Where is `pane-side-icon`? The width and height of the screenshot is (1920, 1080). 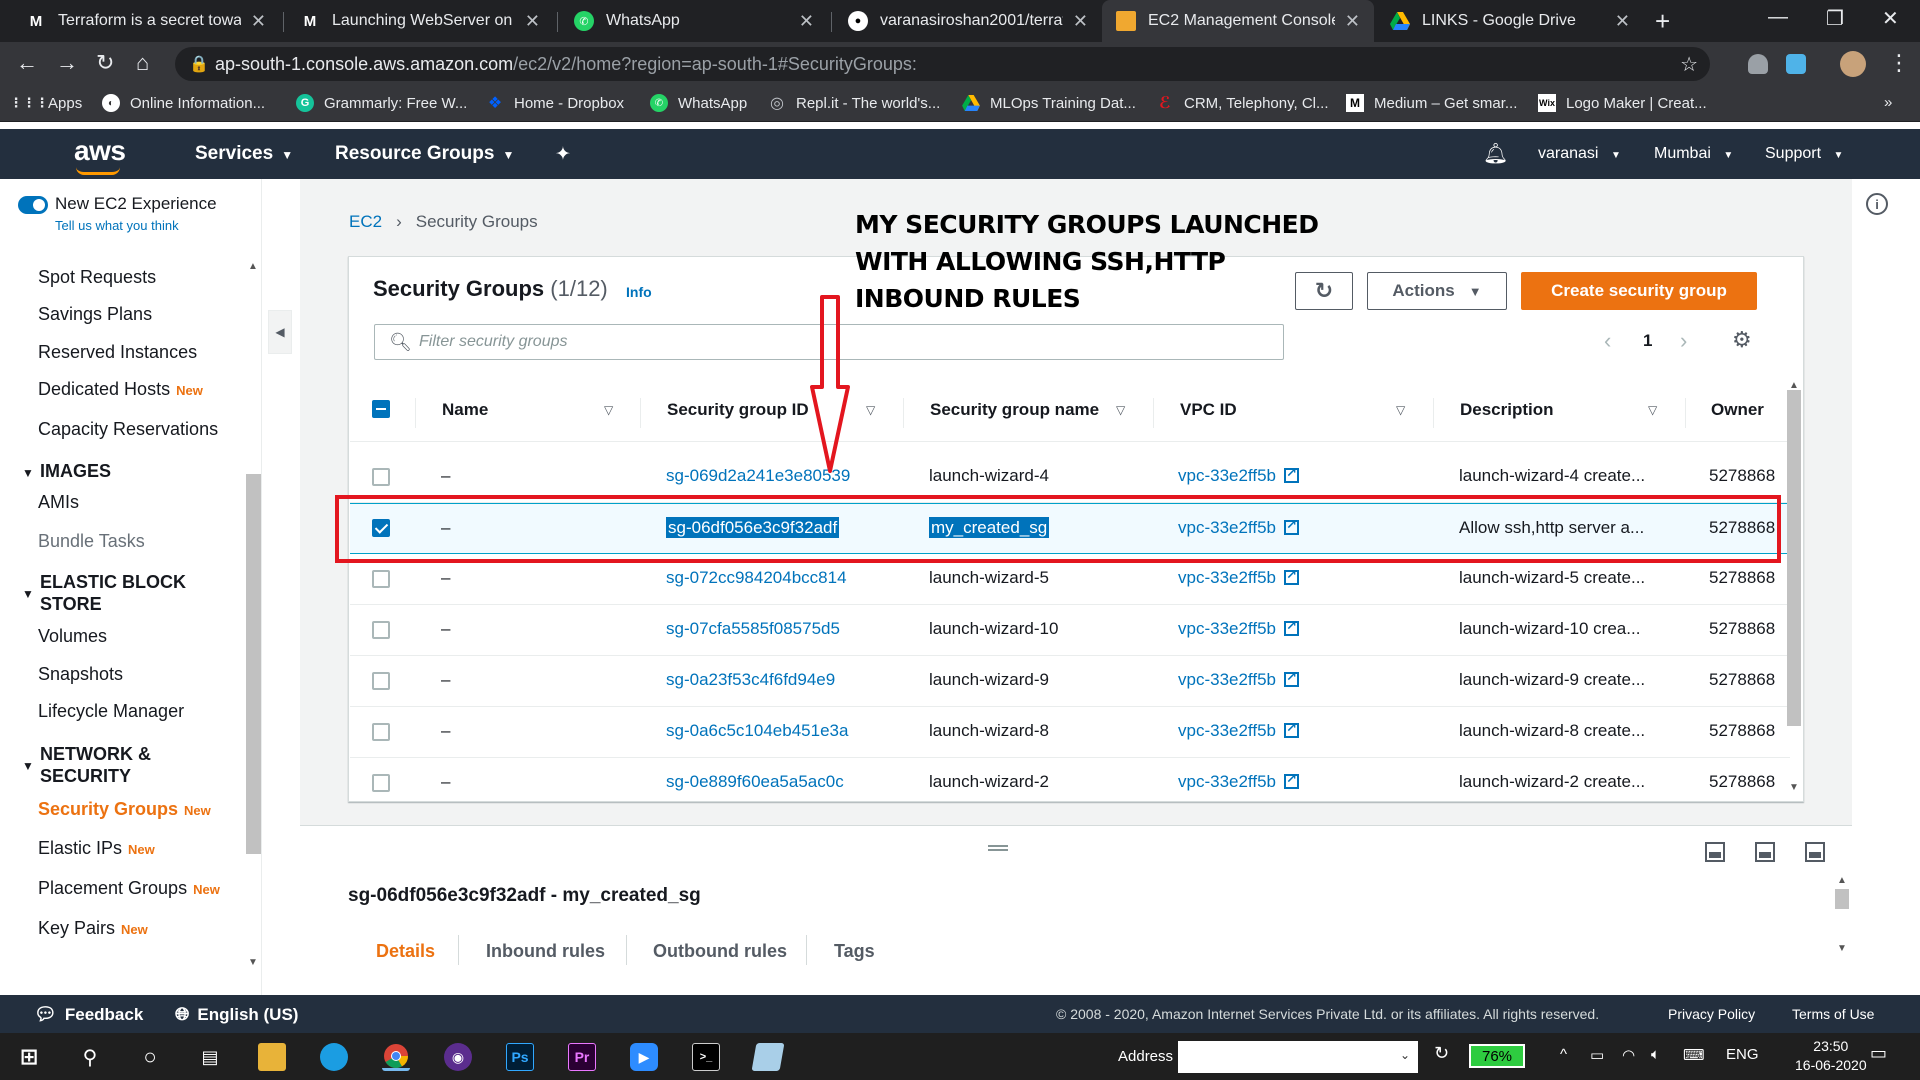
pane-side-icon is located at coordinates (1765, 852).